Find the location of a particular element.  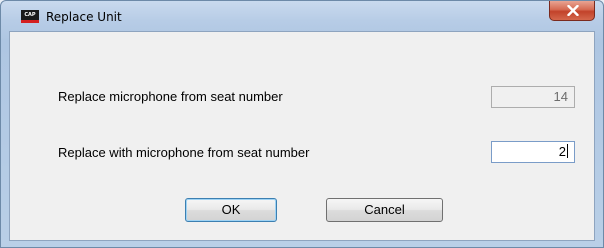

replace-with-label: Replace with microphone from seat number is located at coordinates (184, 152).